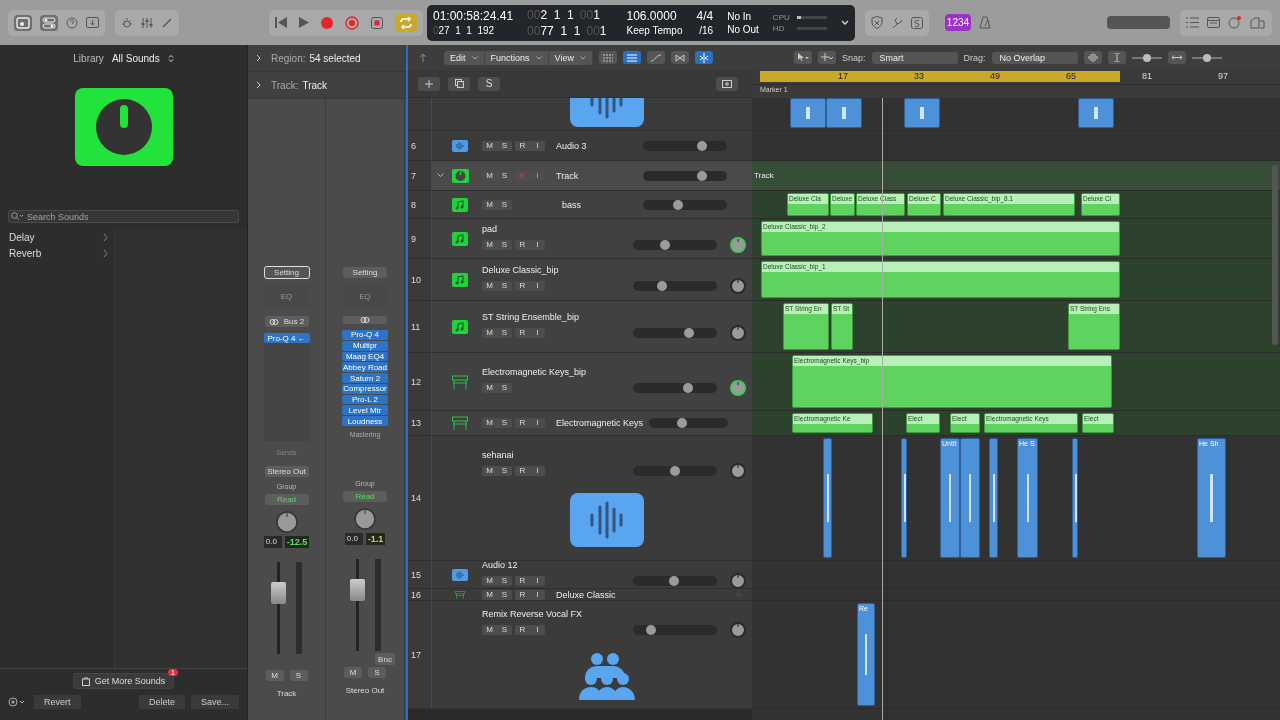 The width and height of the screenshot is (1280, 720). What do you see at coordinates (570, 57) in the screenshot?
I see `menu-button: View` at bounding box center [570, 57].